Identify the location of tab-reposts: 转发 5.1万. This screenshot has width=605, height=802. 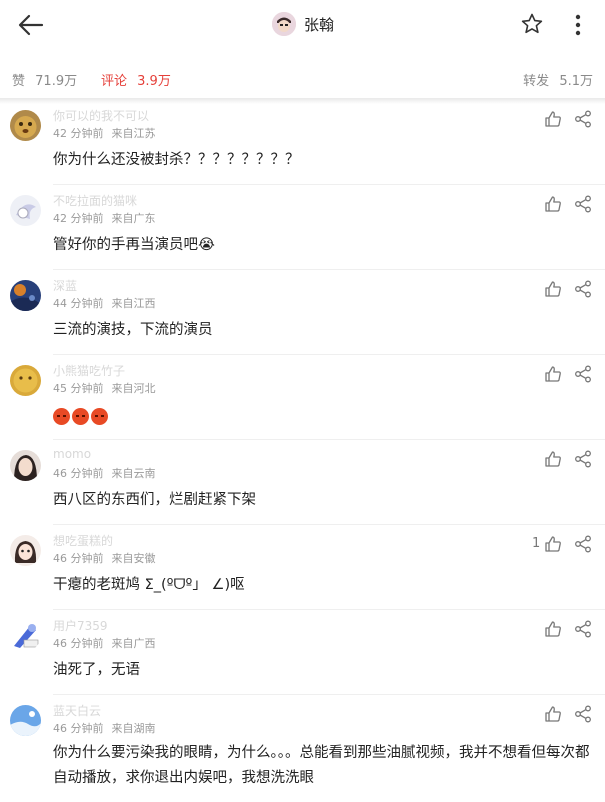
(558, 79).